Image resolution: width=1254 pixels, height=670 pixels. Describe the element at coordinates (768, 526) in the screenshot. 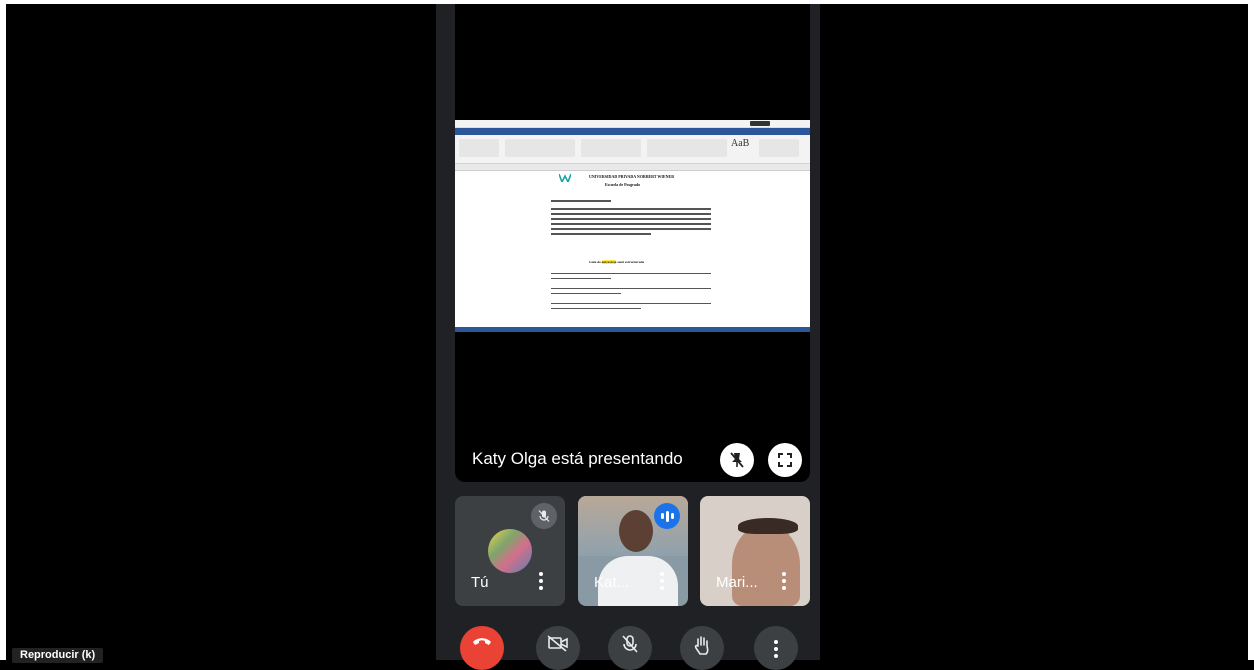

I see `video-hair` at that location.